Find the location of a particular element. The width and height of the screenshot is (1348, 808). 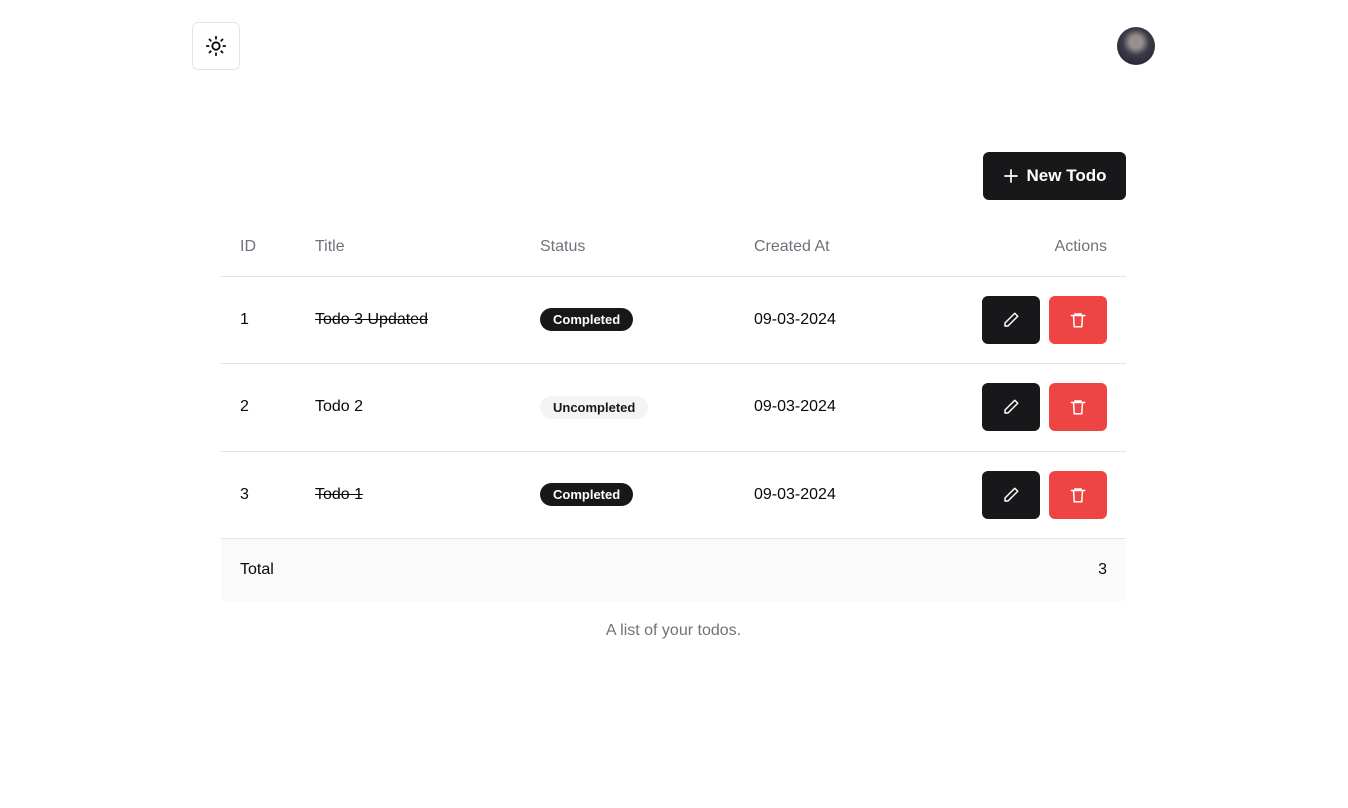

table-header-row: ID Title Status Created At Actions is located at coordinates (673, 247).